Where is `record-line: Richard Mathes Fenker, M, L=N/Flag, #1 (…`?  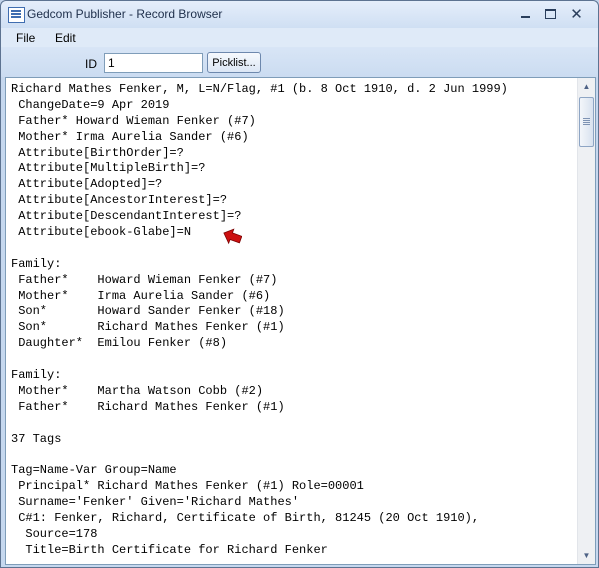 record-line: Richard Mathes Fenker, M, L=N/Flag, #1 (… is located at coordinates (259, 89).